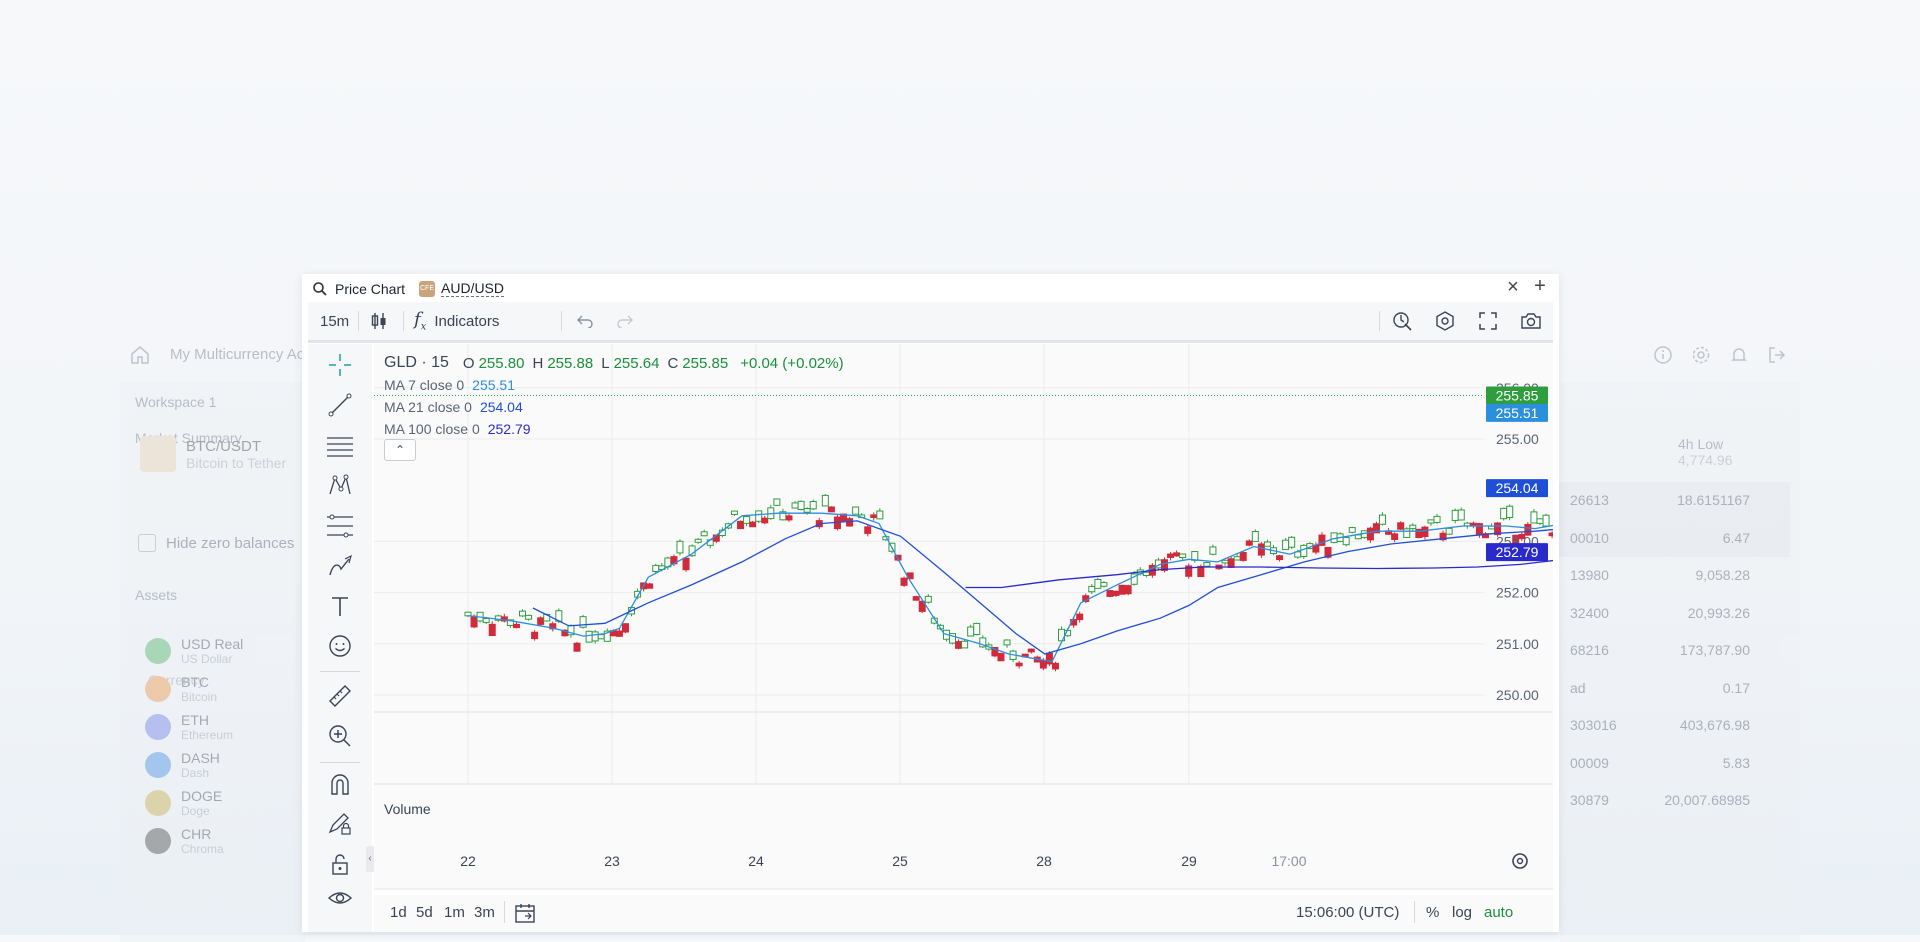  What do you see at coordinates (1736, 762) in the screenshot?
I see `row-total: 5.83` at bounding box center [1736, 762].